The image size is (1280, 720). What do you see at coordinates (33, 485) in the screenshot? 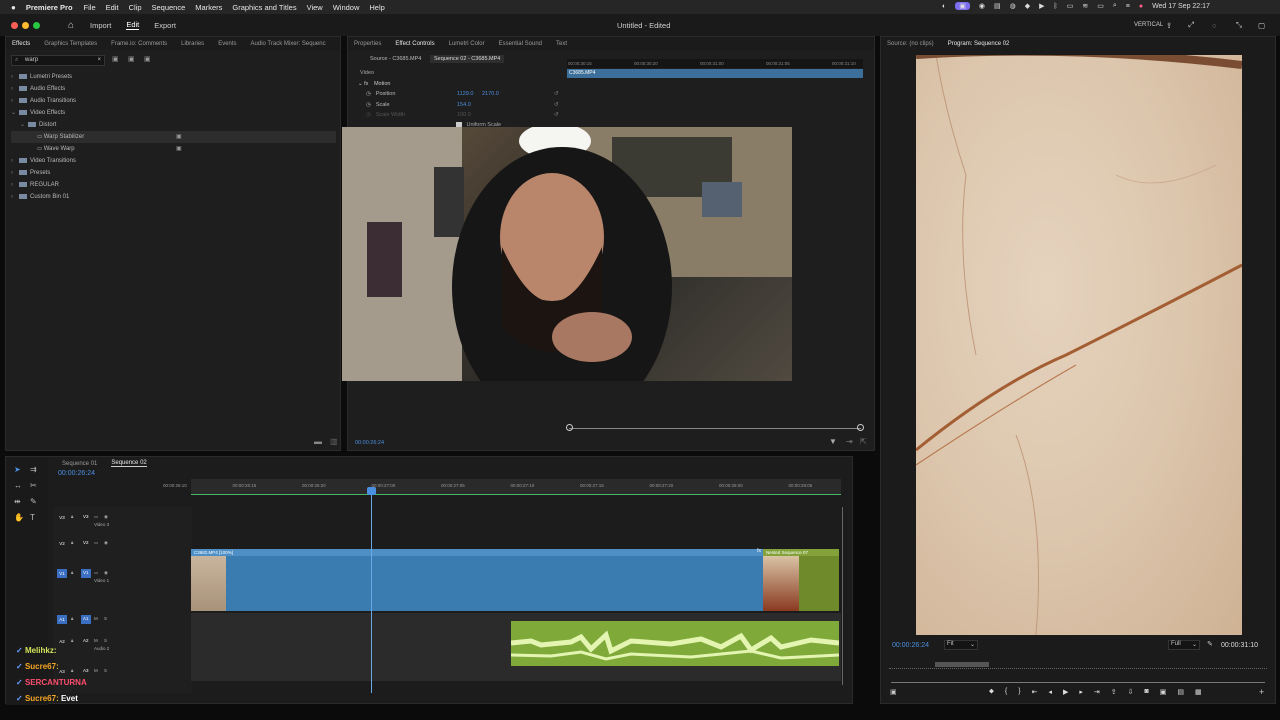
I see `razor-icon: ✂` at bounding box center [33, 485].